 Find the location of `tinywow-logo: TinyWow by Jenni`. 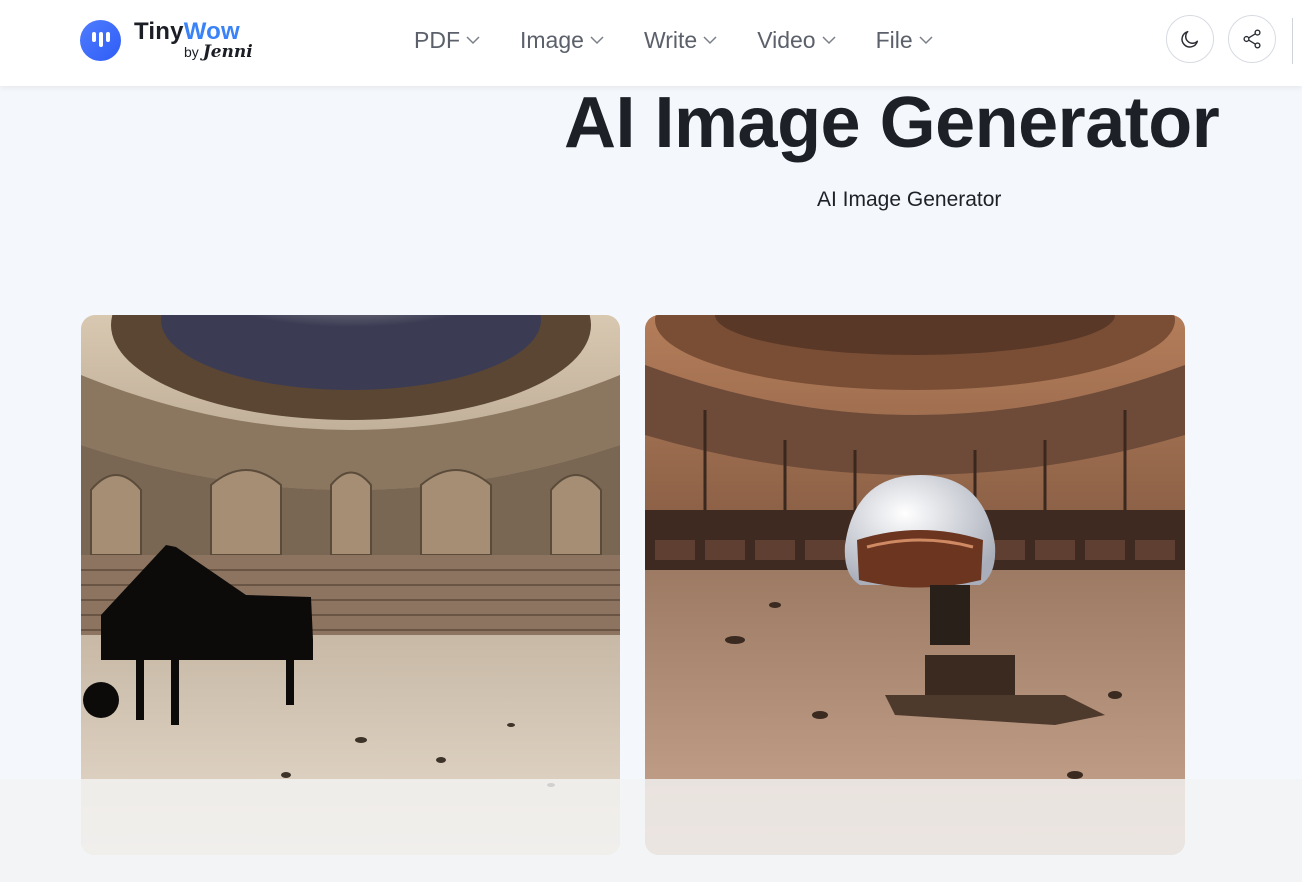

tinywow-logo: TinyWow by Jenni is located at coordinates (175, 41).